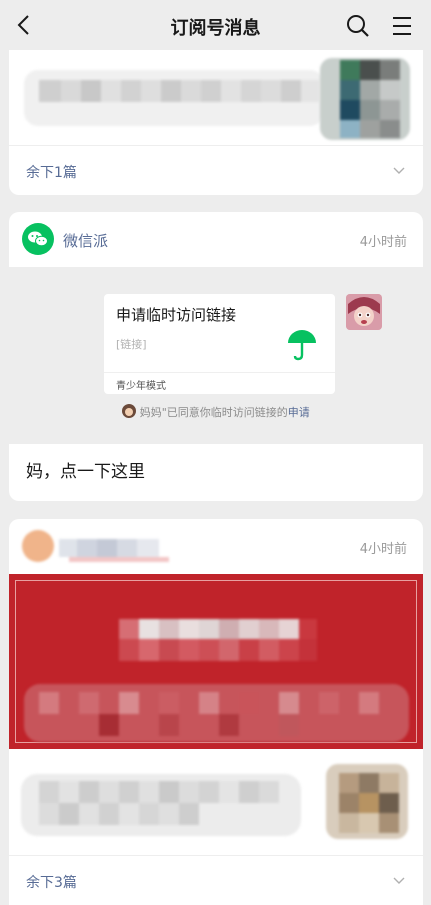  What do you see at coordinates (216, 239) in the screenshot?
I see `account-header: 微信派 4小时前` at bounding box center [216, 239].